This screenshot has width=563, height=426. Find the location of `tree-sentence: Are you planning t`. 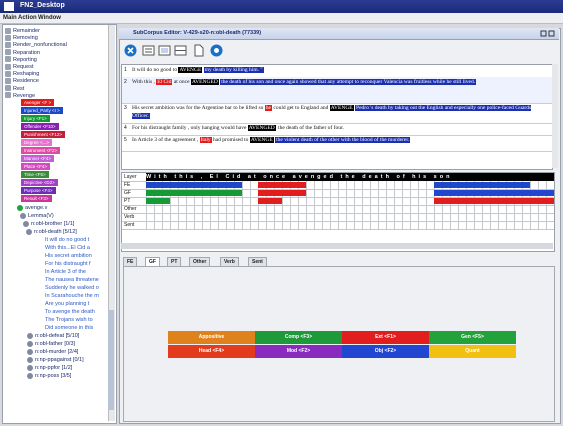

tree-sentence: Are you planning t is located at coordinates (67, 304).